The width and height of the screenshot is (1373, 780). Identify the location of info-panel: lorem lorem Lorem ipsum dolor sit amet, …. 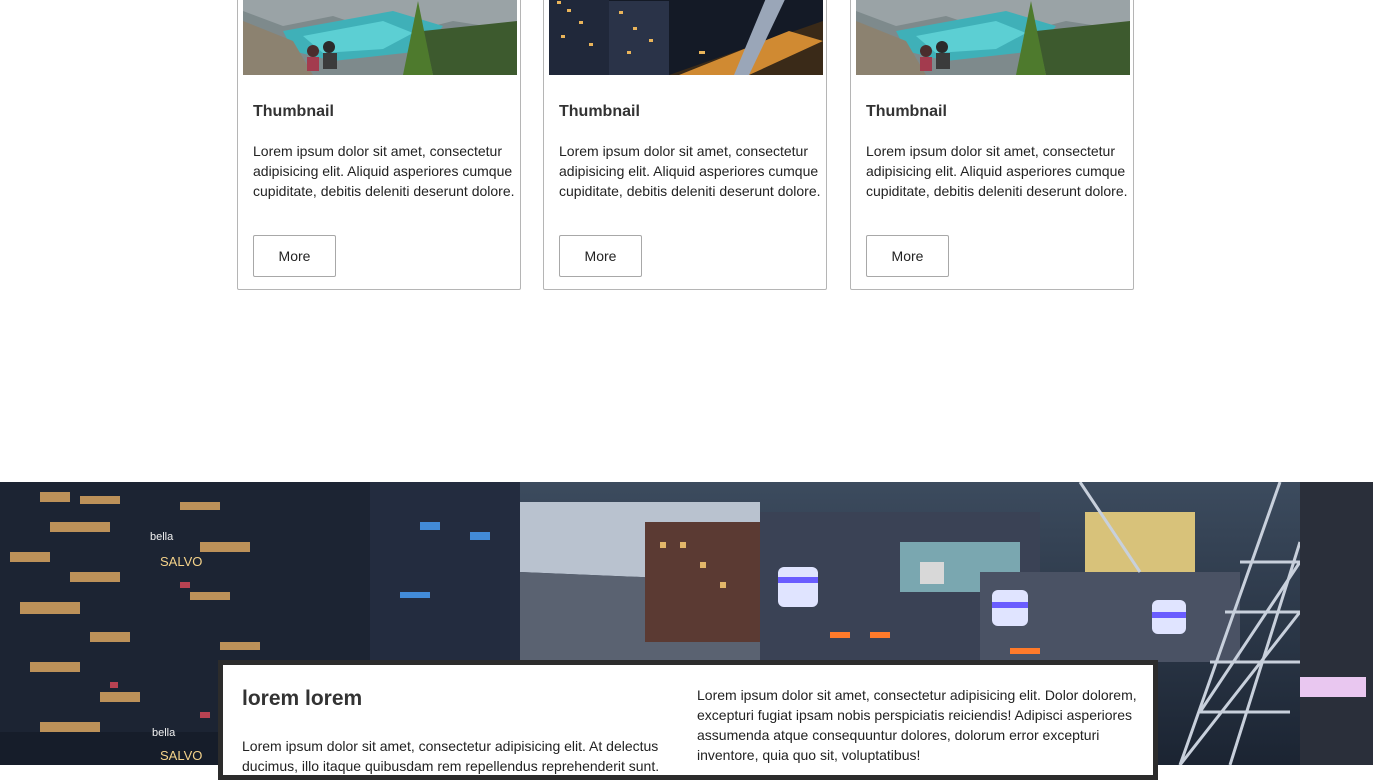
(688, 720).